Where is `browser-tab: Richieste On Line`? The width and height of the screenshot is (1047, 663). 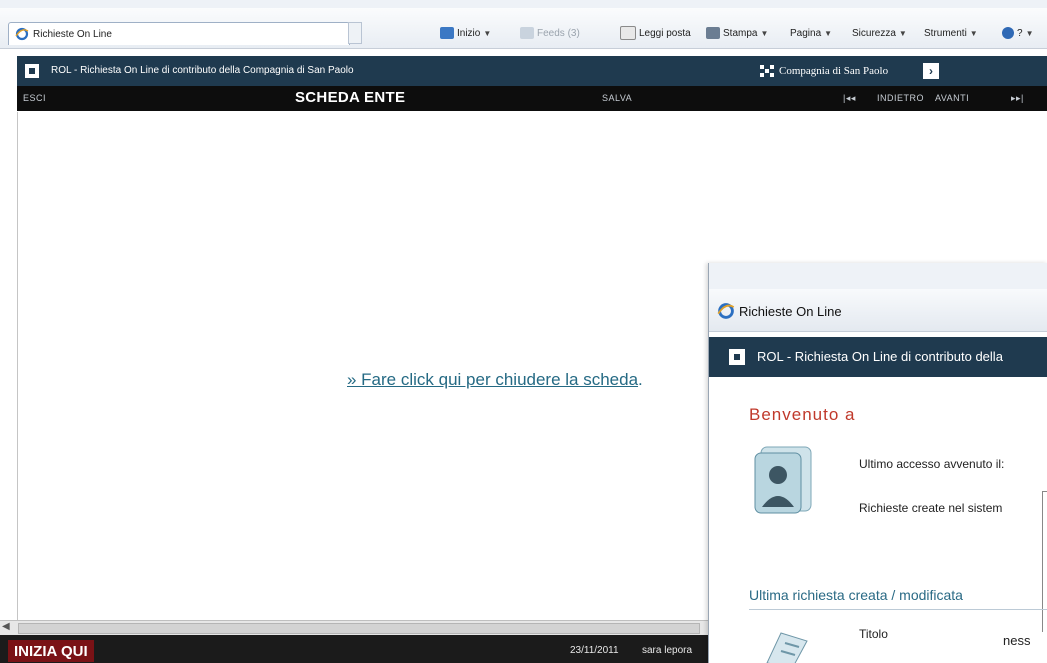
browser-tab: Richieste On Line is located at coordinates (179, 33).